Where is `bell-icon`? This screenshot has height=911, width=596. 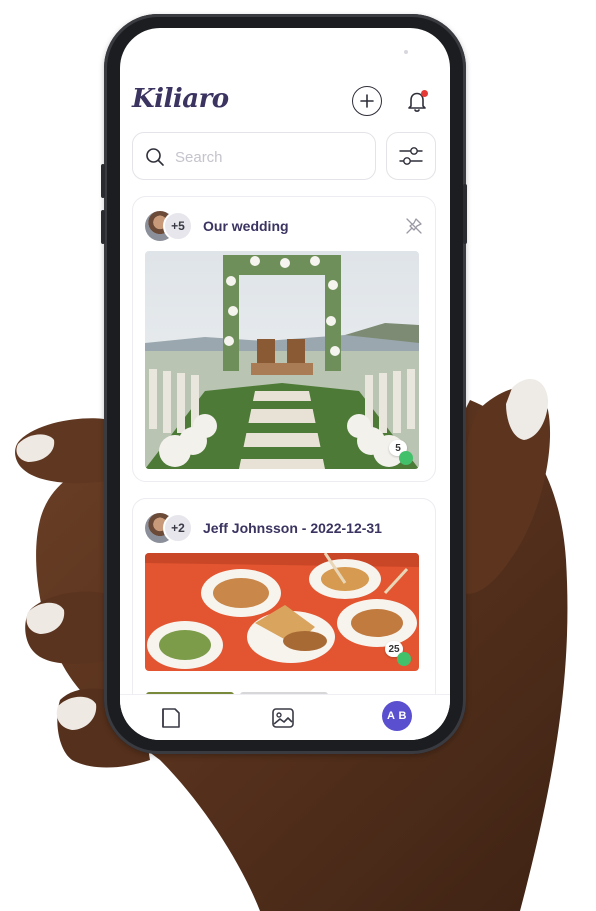
bell-icon is located at coordinates (417, 102).